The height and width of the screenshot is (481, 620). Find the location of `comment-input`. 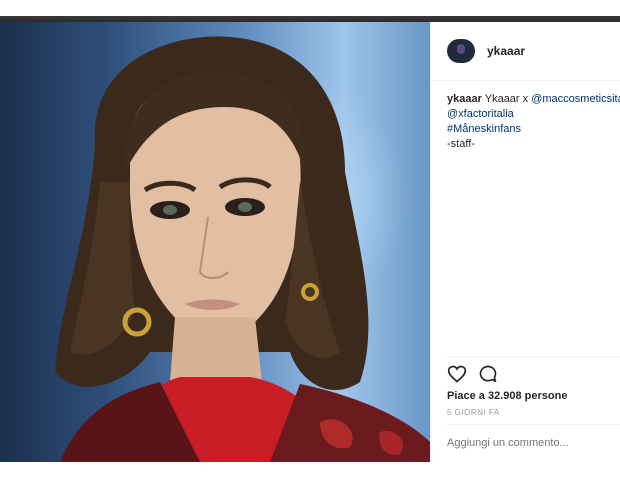

comment-input is located at coordinates (532, 443).